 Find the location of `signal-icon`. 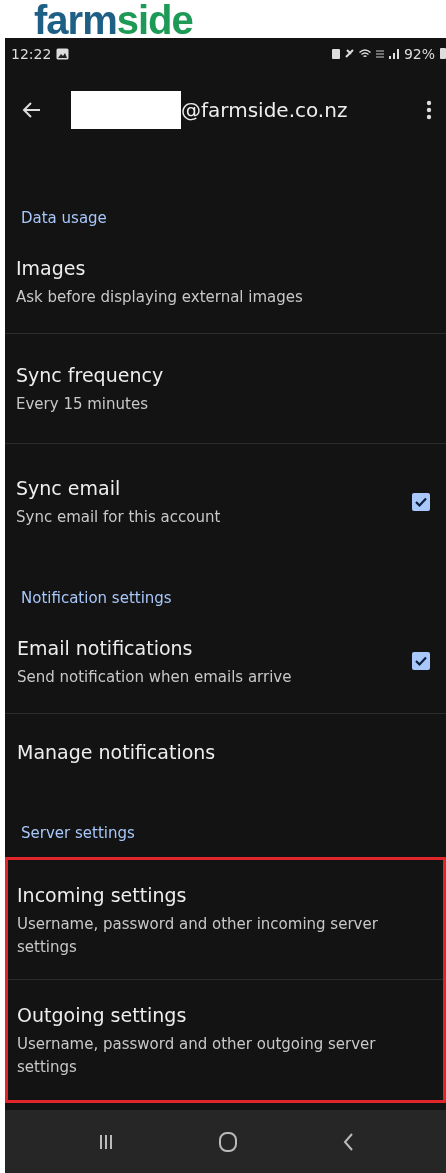

signal-icon is located at coordinates (393, 53).